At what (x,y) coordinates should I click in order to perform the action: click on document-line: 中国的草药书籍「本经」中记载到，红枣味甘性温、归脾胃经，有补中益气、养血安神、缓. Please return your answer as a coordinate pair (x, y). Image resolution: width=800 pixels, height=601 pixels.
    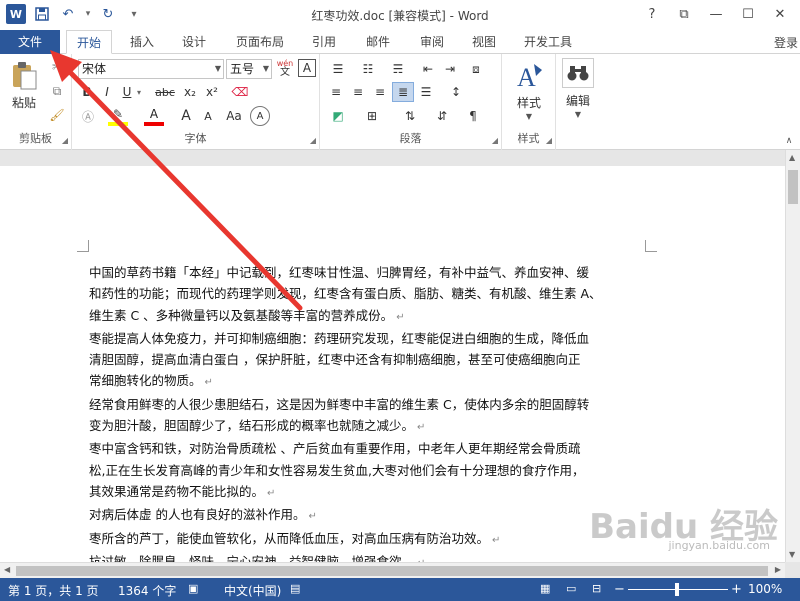
    Looking at the image, I should click on (369, 272).